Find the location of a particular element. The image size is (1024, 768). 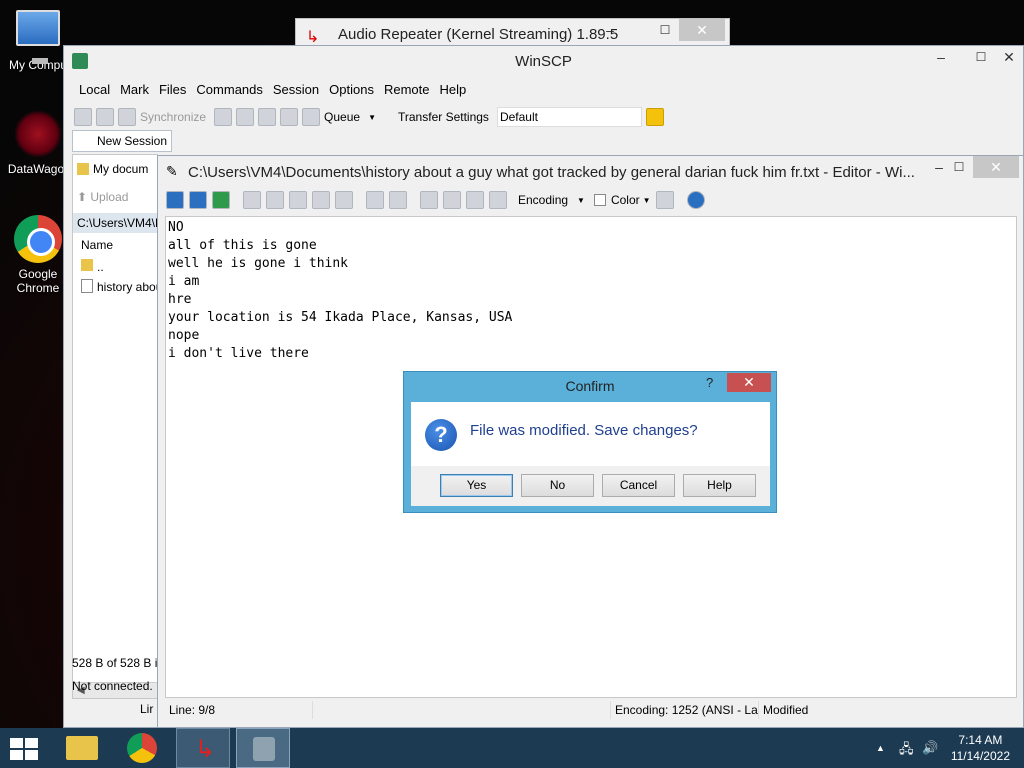

parent-folder-icon is located at coordinates (87, 265).